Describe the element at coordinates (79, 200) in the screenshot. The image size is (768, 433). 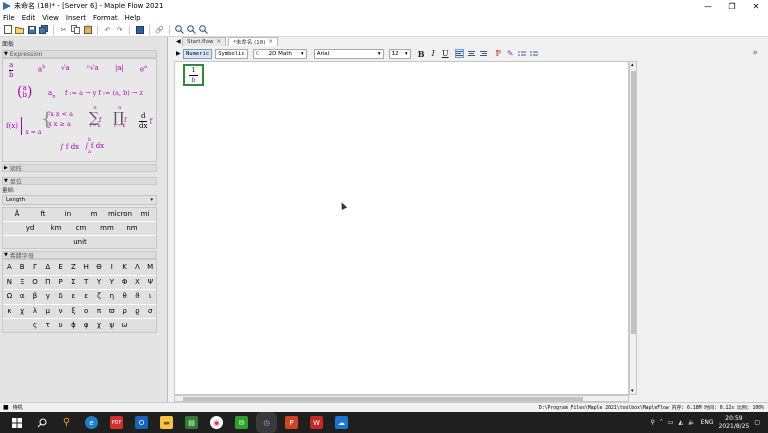
I see `units-dimension-select: Length ▾` at that location.